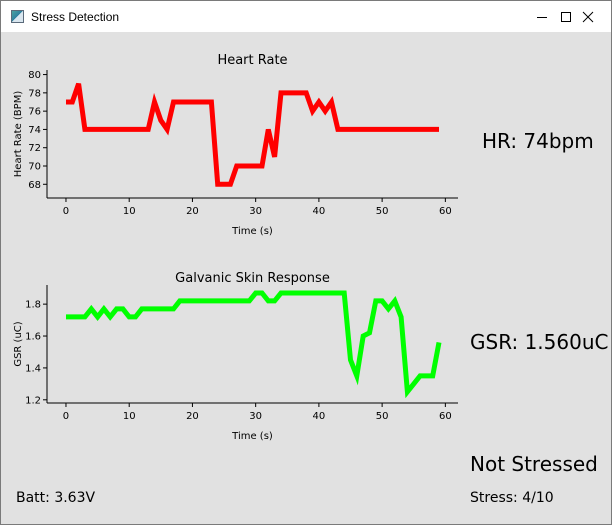  I want to click on gsr-x-tick-label: 60, so click(445, 416).